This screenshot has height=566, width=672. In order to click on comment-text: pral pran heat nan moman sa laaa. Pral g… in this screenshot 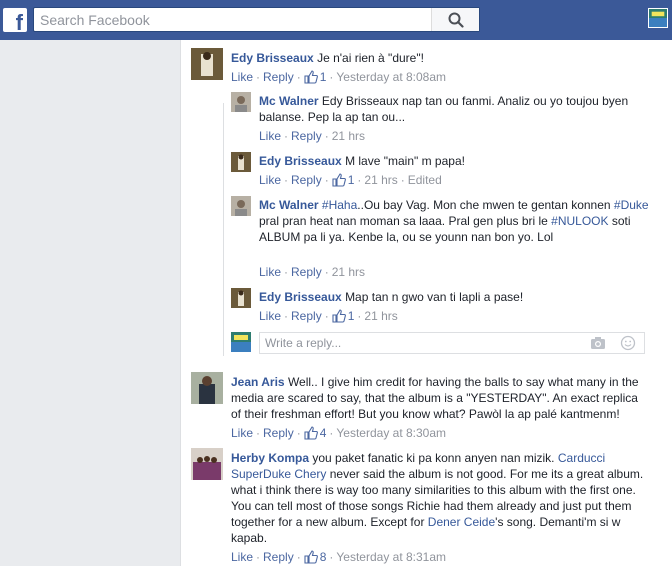, I will do `click(405, 221)`.